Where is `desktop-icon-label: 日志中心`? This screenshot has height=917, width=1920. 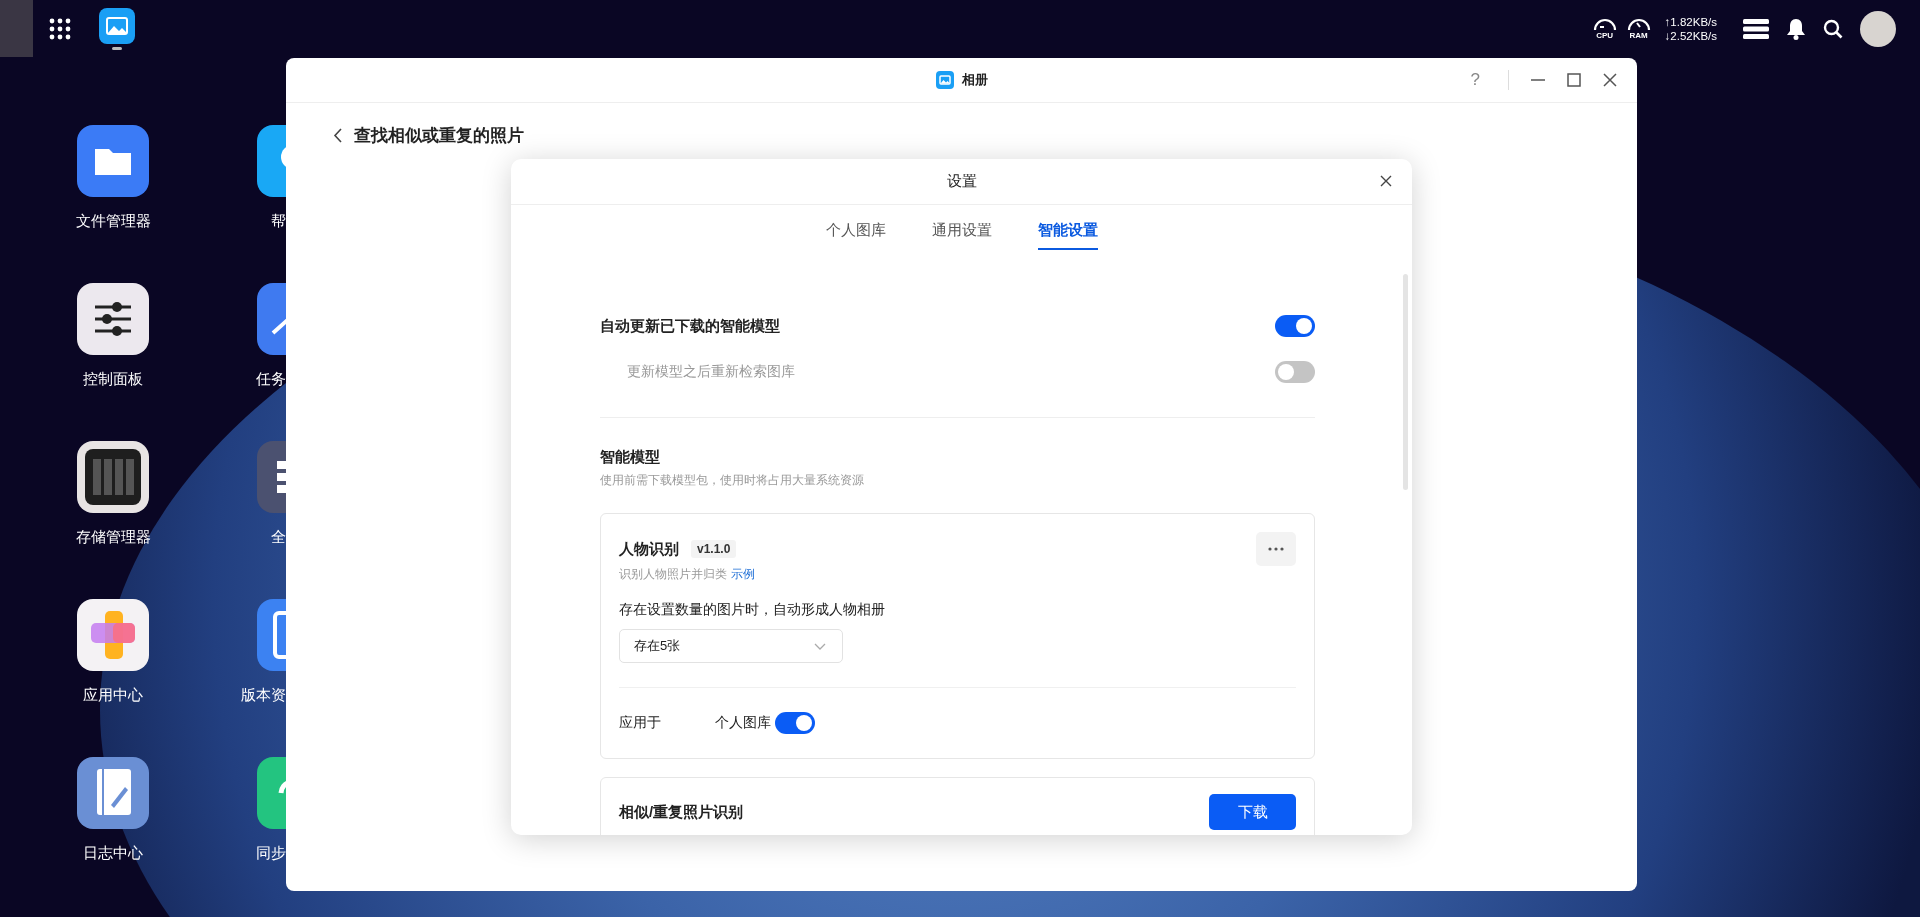
desktop-icon-label: 日志中心 is located at coordinates (113, 853).